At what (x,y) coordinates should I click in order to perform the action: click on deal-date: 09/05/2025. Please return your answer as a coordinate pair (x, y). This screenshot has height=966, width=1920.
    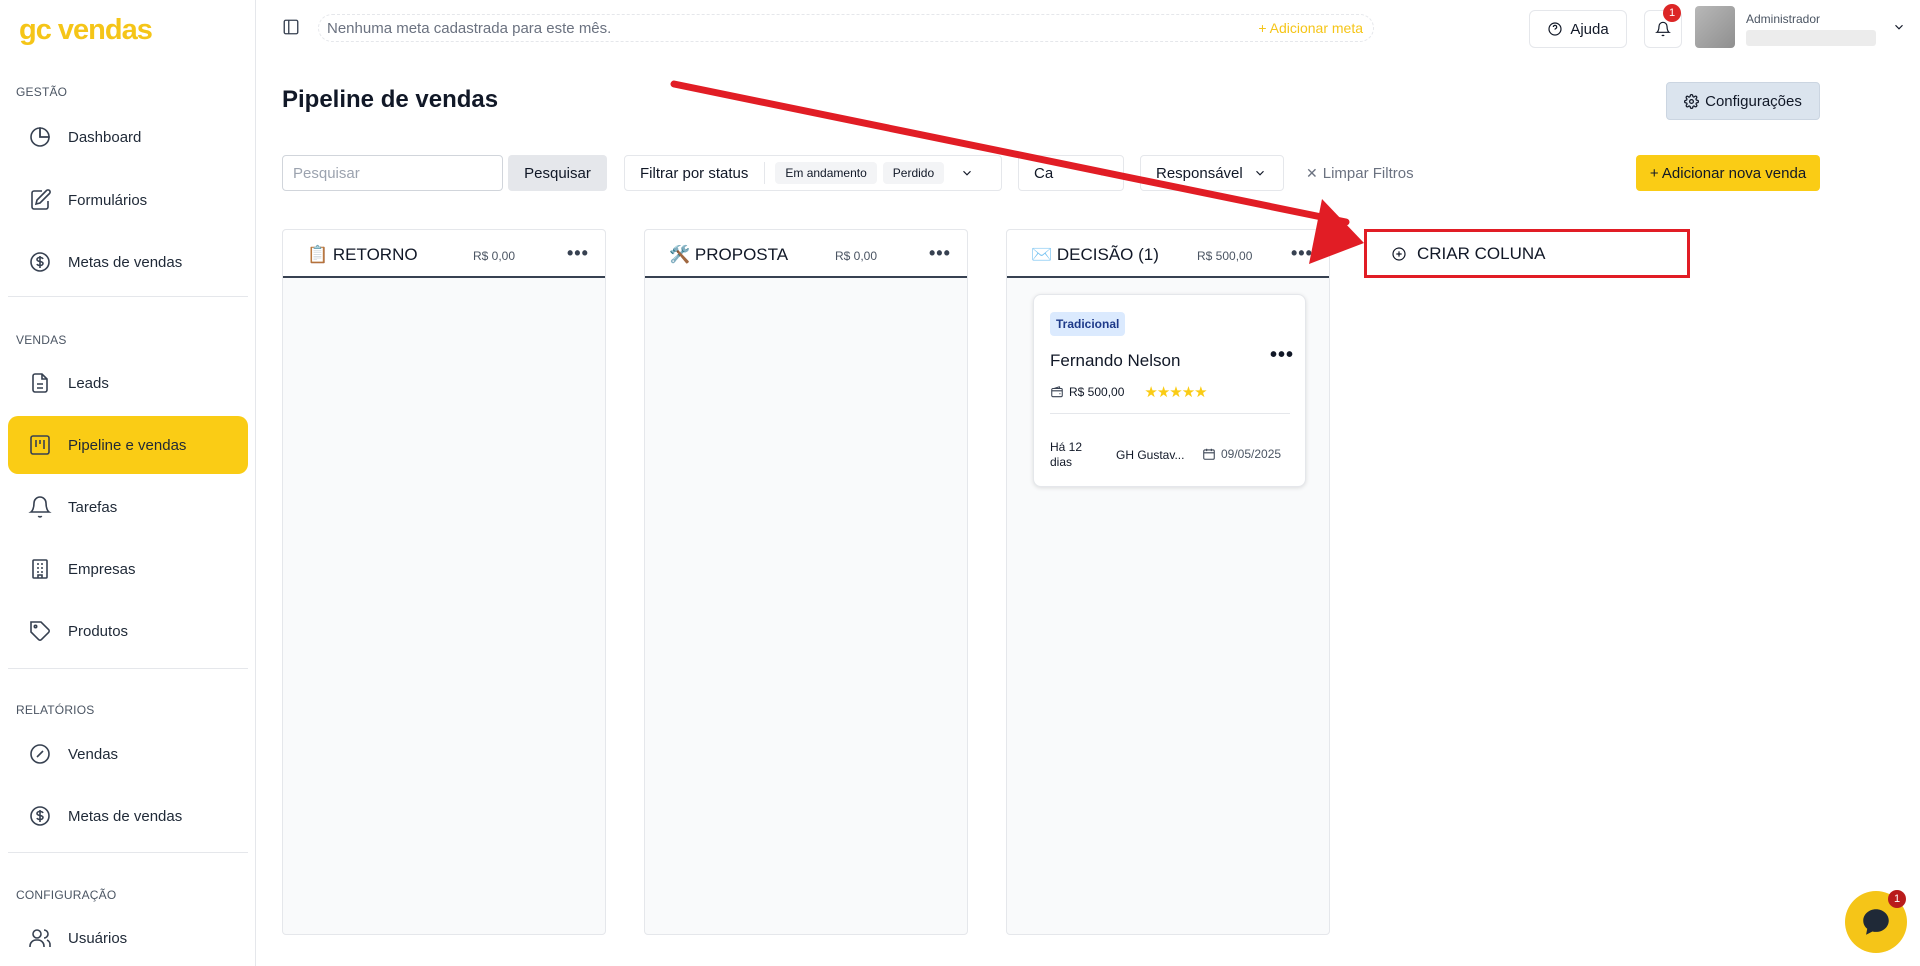
    Looking at the image, I should click on (1251, 454).